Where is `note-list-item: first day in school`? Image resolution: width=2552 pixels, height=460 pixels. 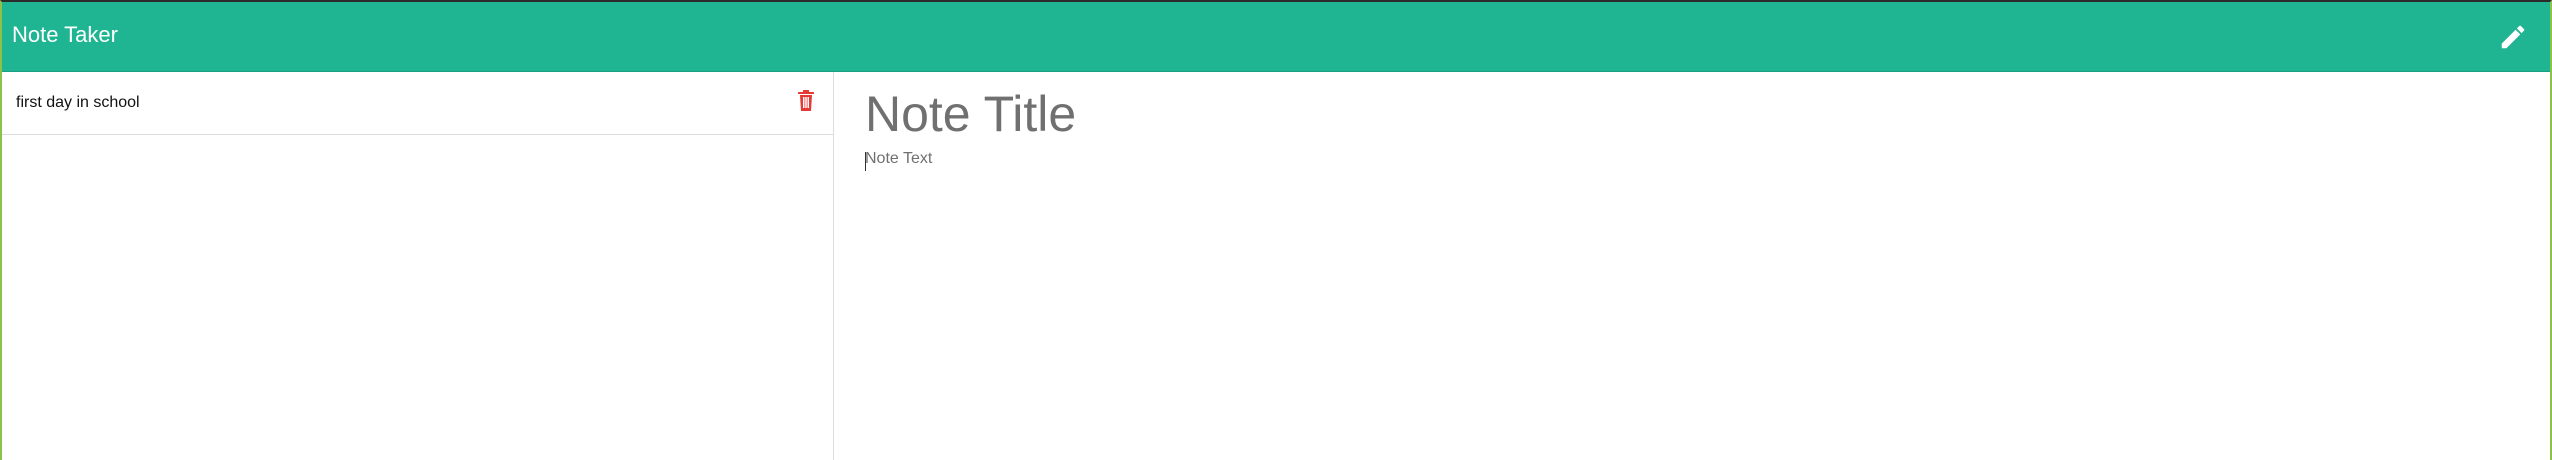 note-list-item: first day in school is located at coordinates (417, 103).